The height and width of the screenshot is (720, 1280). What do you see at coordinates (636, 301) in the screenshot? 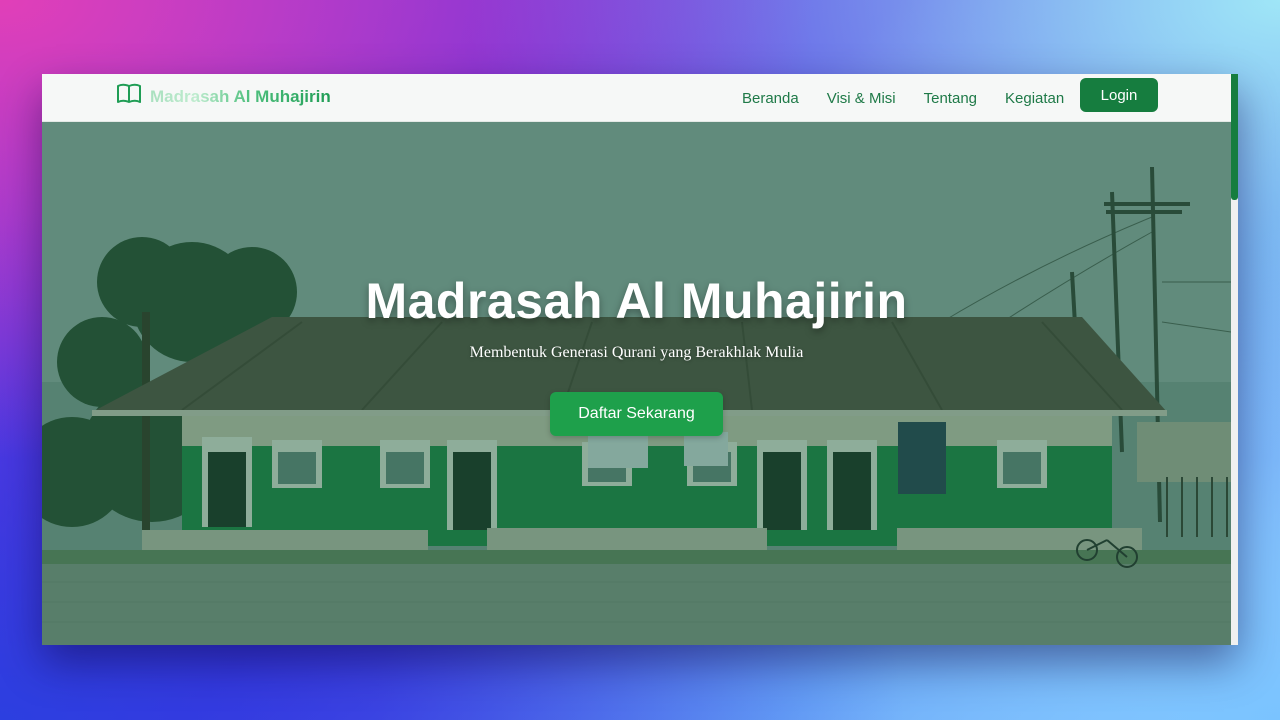
I see `hero-title: Madrasah Al Muhajirin` at bounding box center [636, 301].